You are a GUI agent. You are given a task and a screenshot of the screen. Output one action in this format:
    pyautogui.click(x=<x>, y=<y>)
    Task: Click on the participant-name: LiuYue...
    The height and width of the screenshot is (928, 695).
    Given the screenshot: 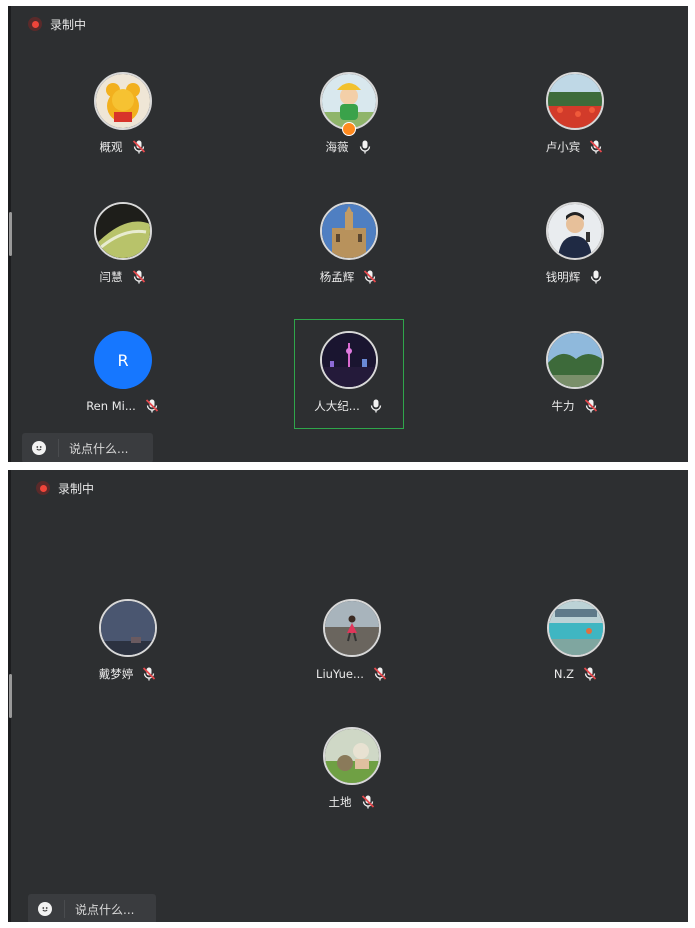 What is the action you would take?
    pyautogui.click(x=340, y=674)
    